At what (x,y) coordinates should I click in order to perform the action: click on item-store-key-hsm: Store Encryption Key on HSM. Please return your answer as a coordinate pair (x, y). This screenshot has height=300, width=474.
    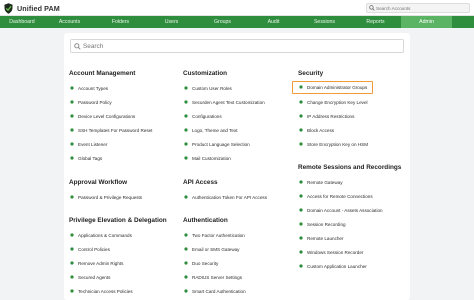
    Looking at the image, I should click on (333, 144).